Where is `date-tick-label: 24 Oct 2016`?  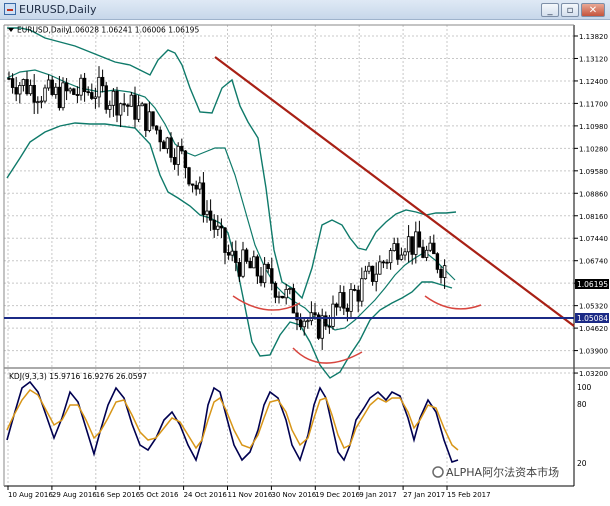 date-tick-label: 24 Oct 2016 is located at coordinates (206, 495).